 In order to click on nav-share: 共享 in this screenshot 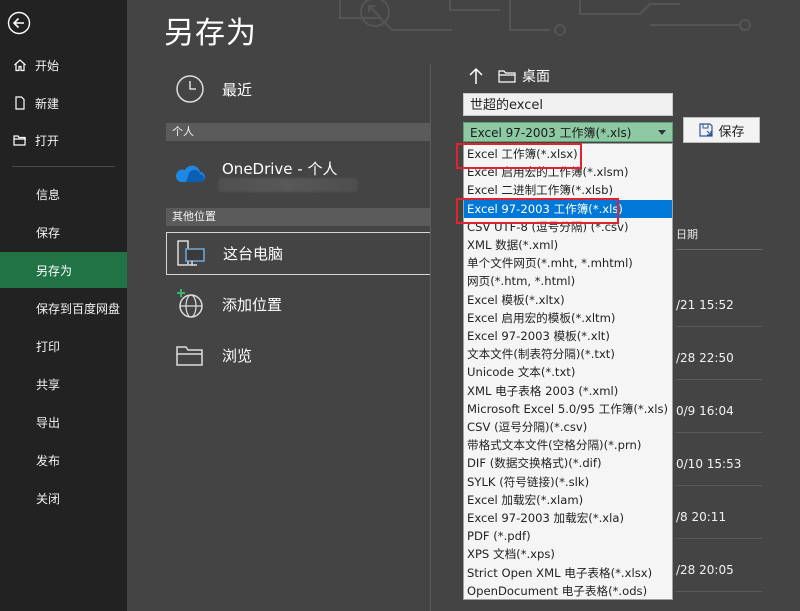, I will do `click(63, 384)`.